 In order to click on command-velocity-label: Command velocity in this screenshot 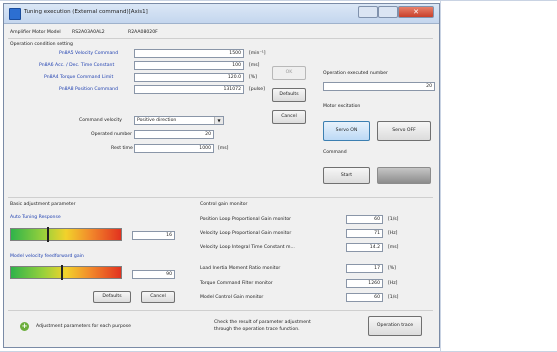, I will do `click(101, 120)`.